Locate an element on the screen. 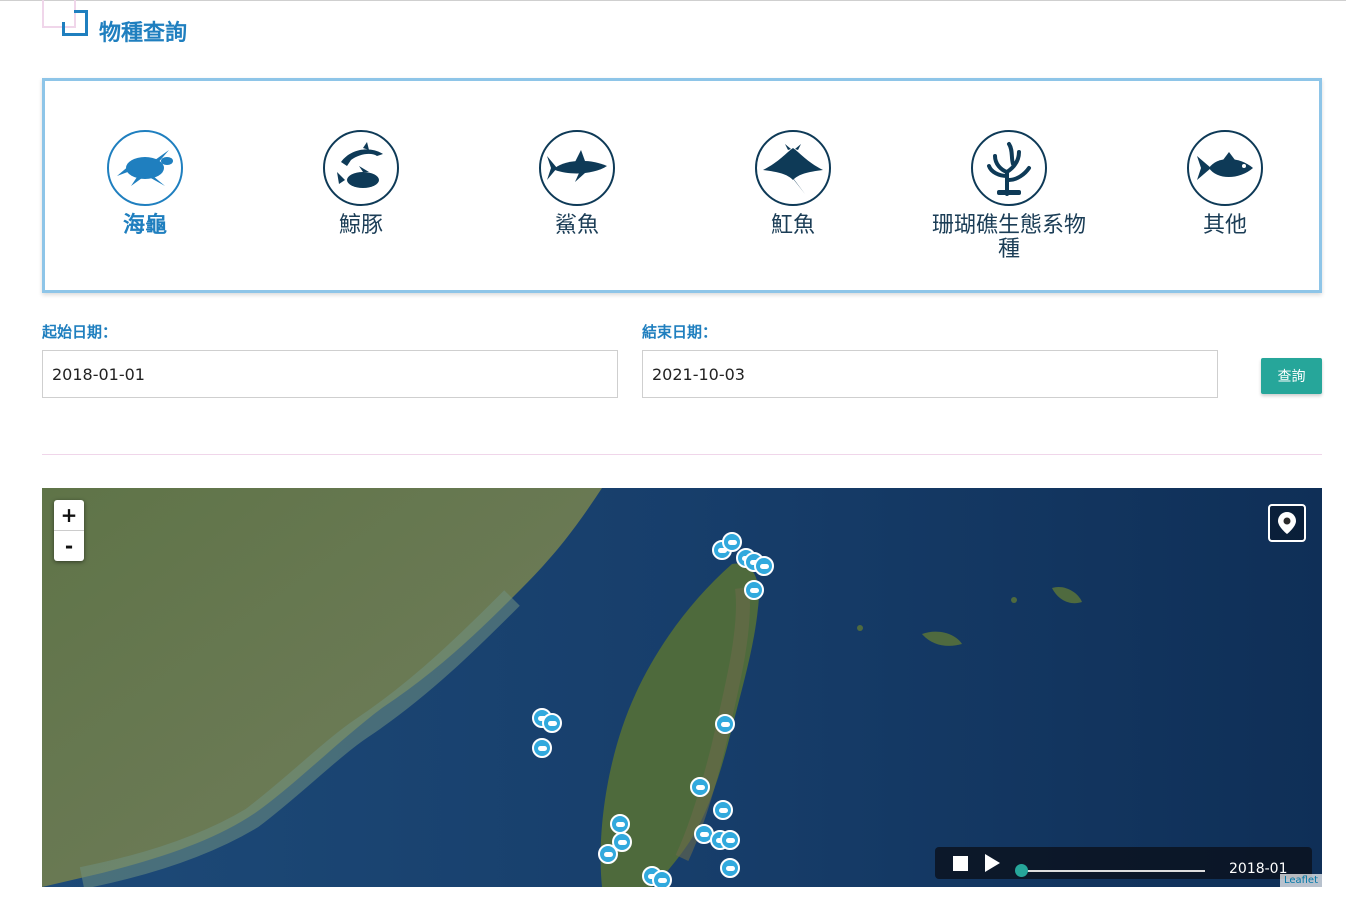  dolphin-icon is located at coordinates (361, 168).